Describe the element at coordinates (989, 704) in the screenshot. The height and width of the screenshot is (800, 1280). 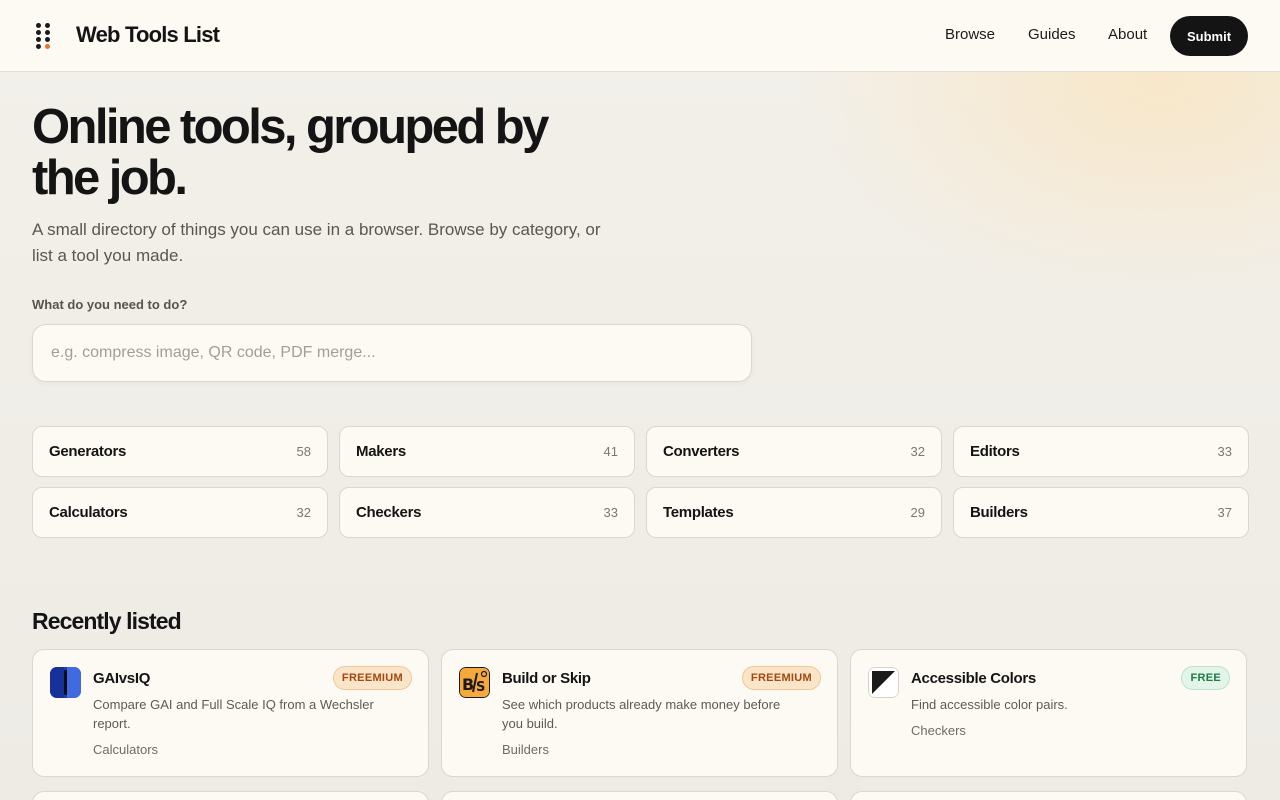
I see `tool-description: Find accessible color pairs.` at that location.